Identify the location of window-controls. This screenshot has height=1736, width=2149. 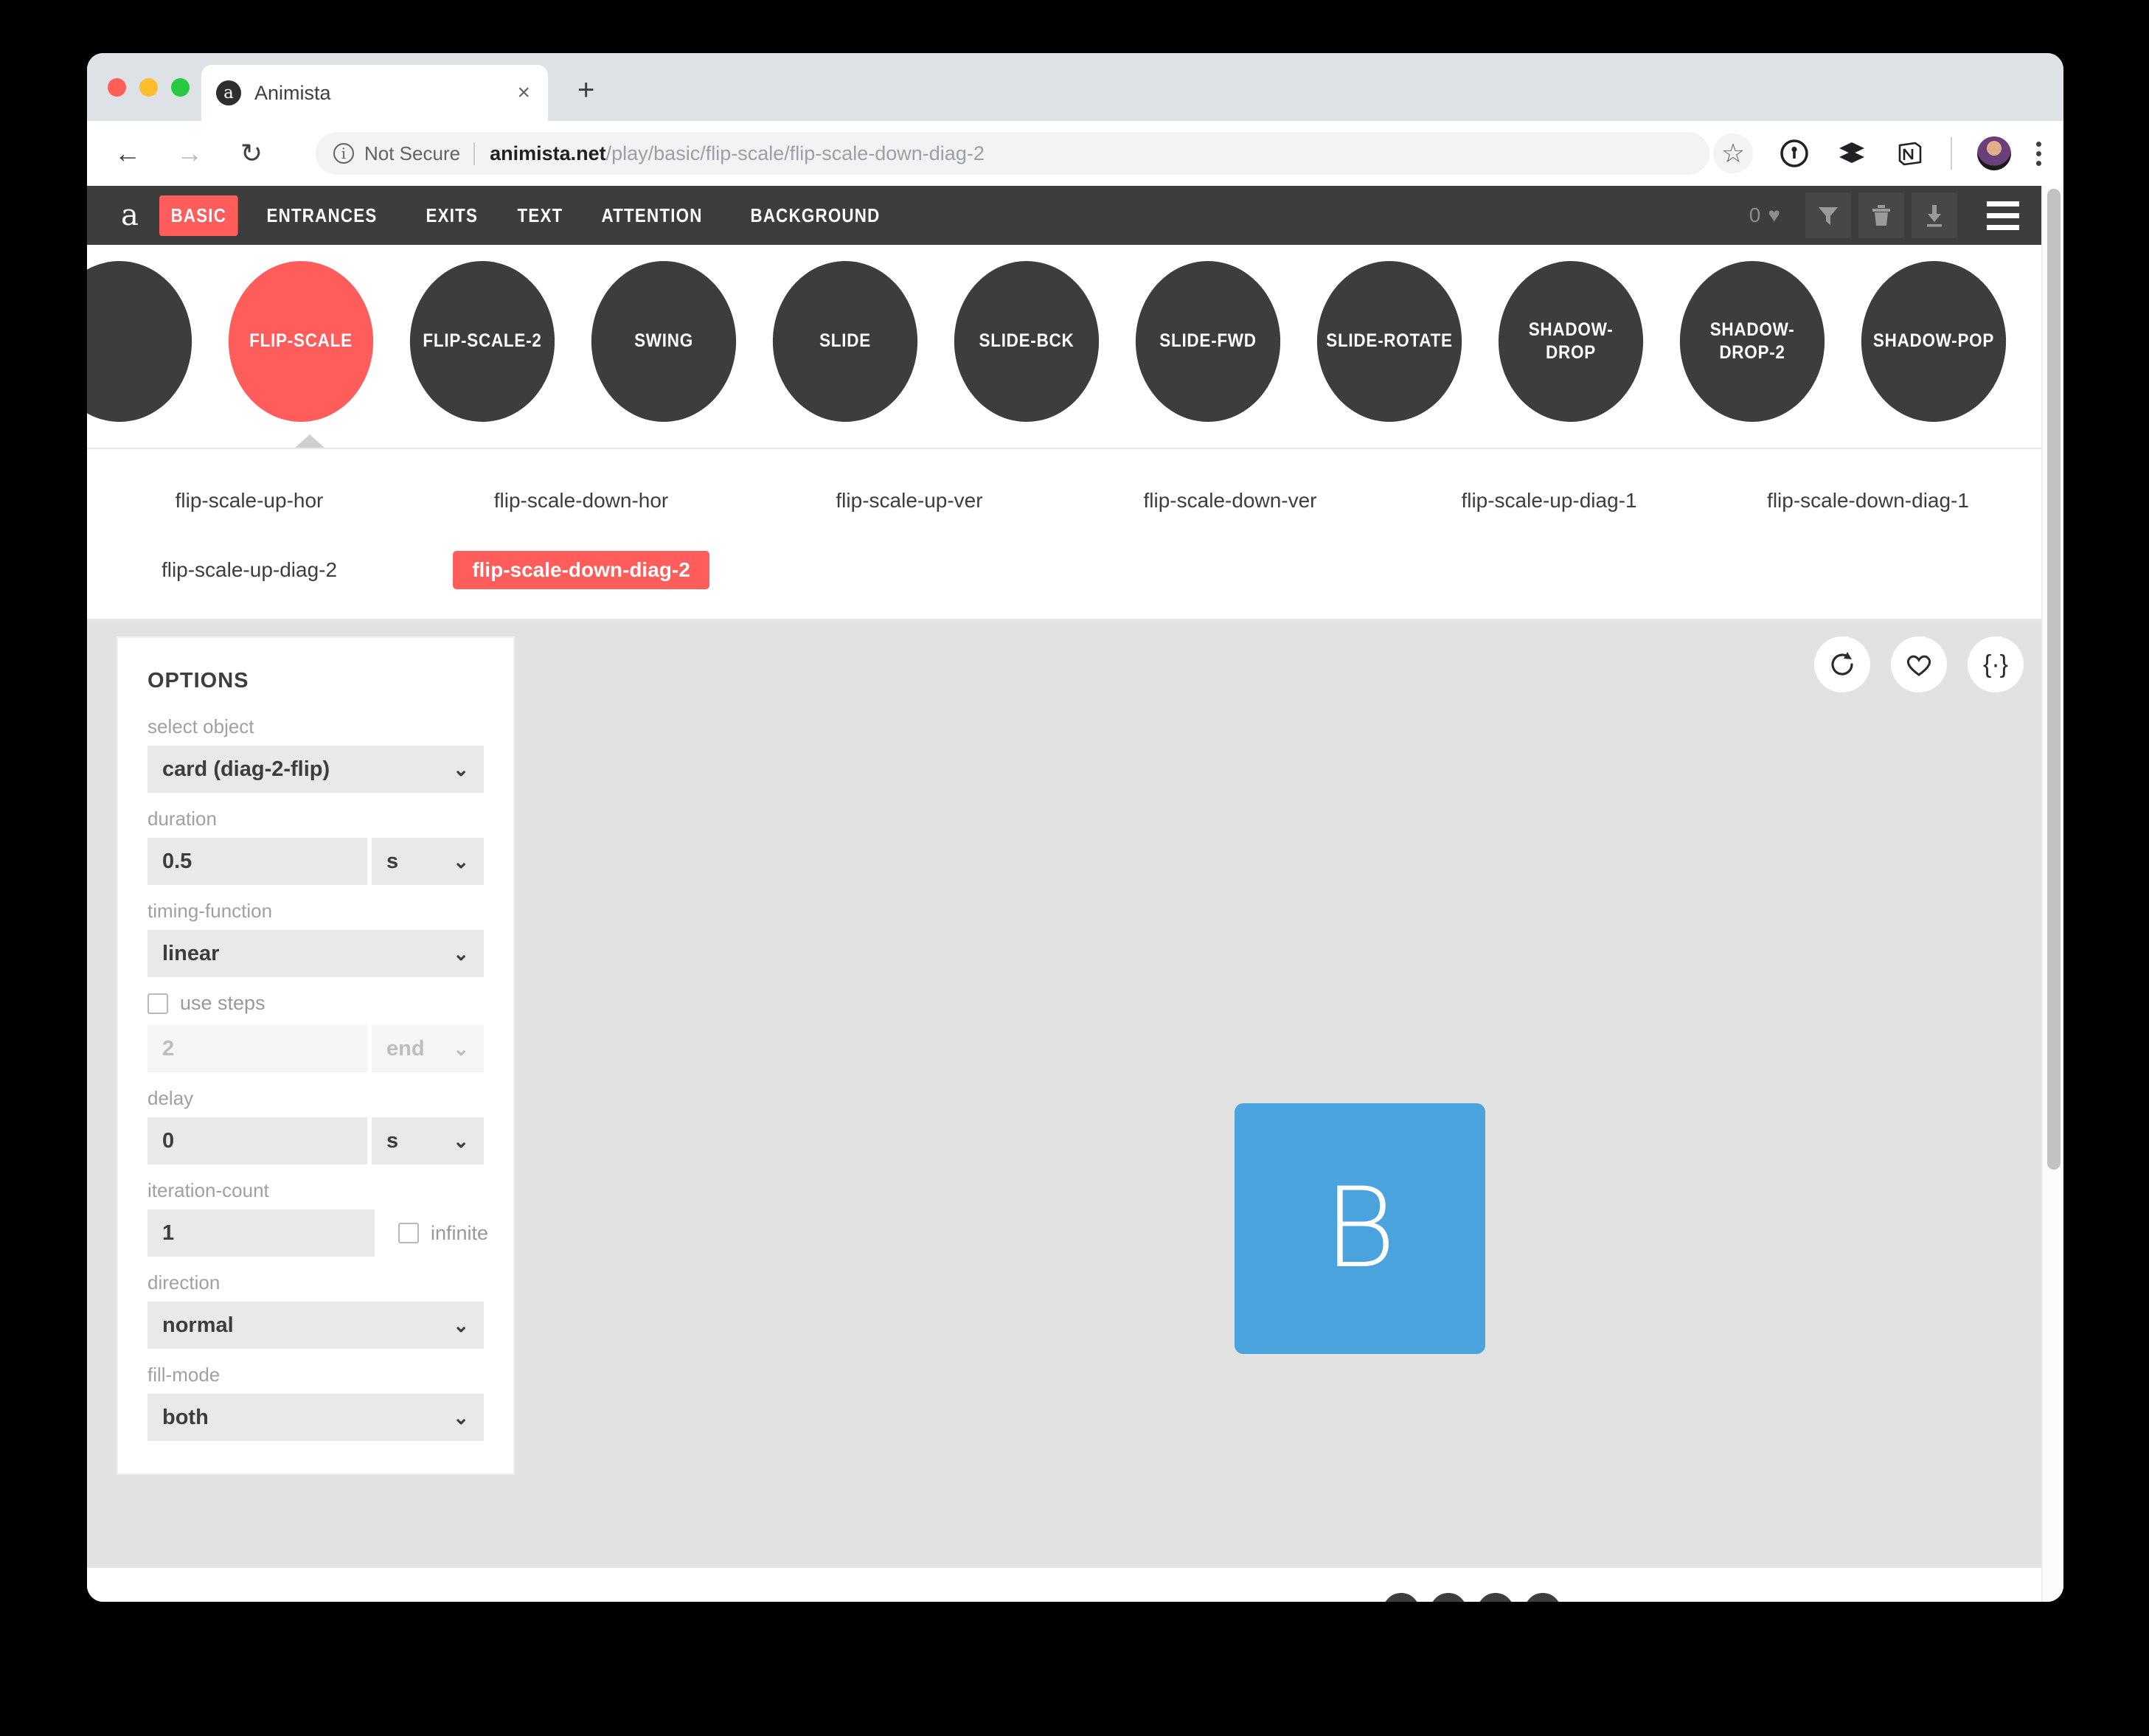
(149, 88).